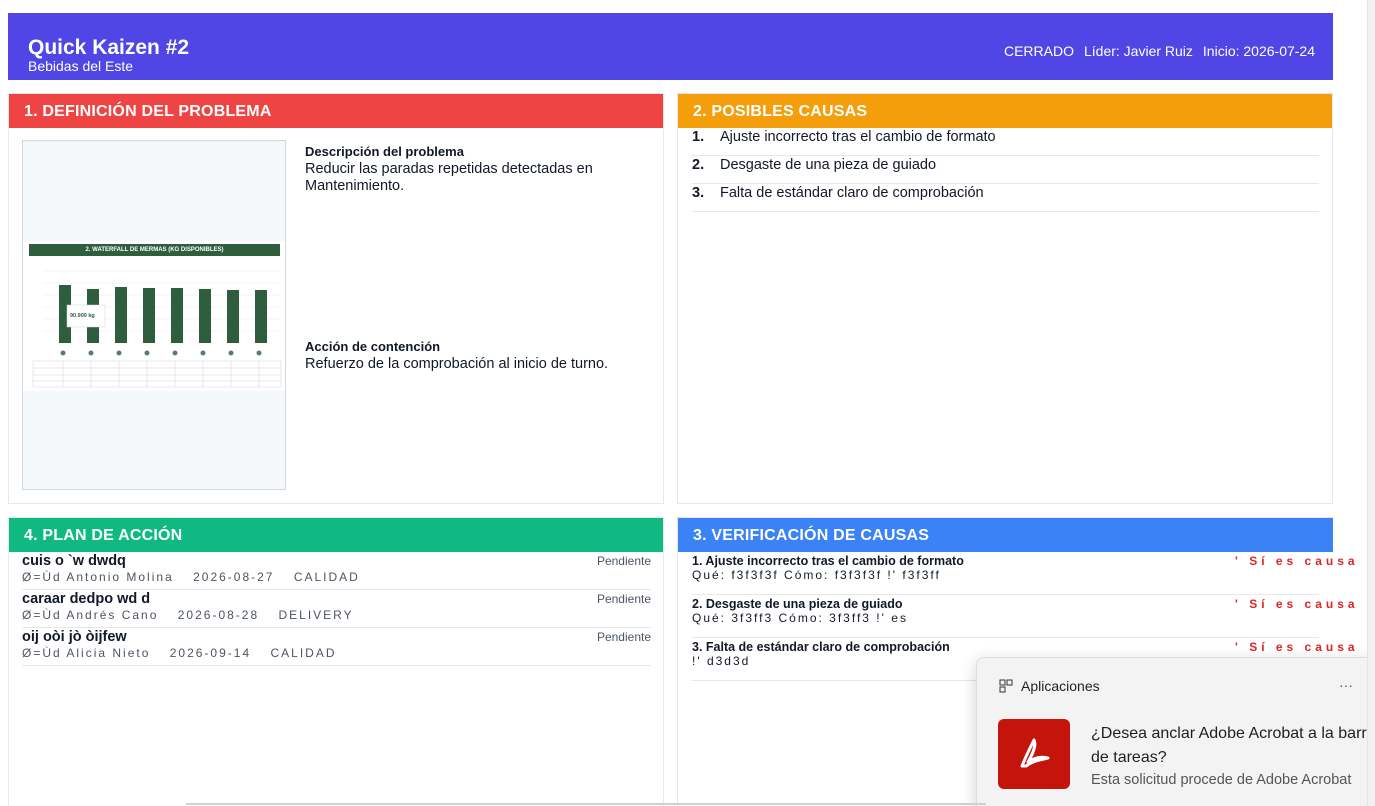 This screenshot has height=806, width=1375. I want to click on page-scrollbar, so click(1371, 403).